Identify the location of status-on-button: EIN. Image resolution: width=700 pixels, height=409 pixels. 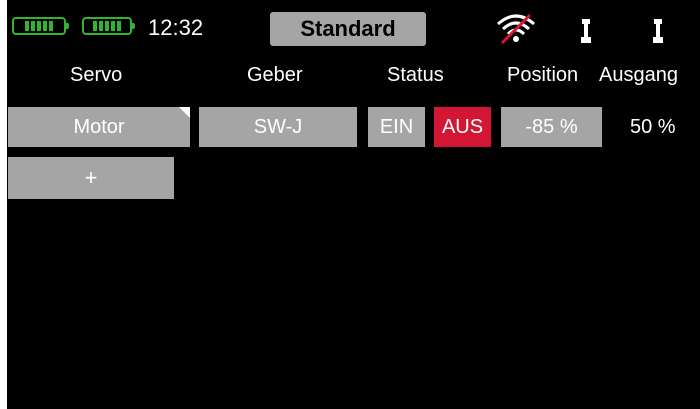
(396, 127).